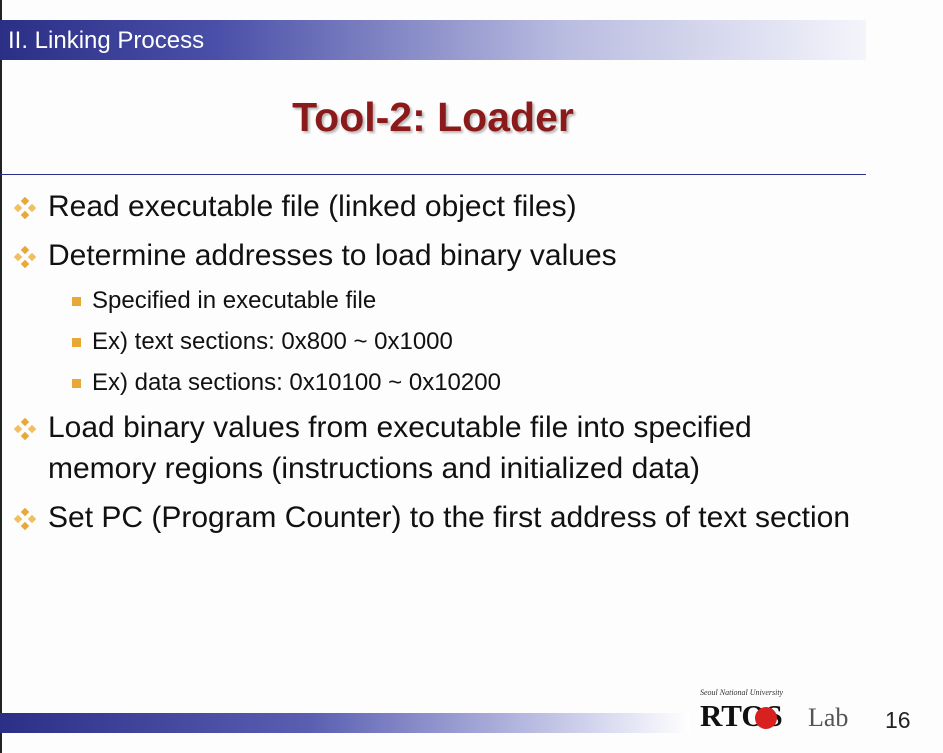  What do you see at coordinates (433, 117) in the screenshot?
I see `slide-title: Tool-2: Loader` at bounding box center [433, 117].